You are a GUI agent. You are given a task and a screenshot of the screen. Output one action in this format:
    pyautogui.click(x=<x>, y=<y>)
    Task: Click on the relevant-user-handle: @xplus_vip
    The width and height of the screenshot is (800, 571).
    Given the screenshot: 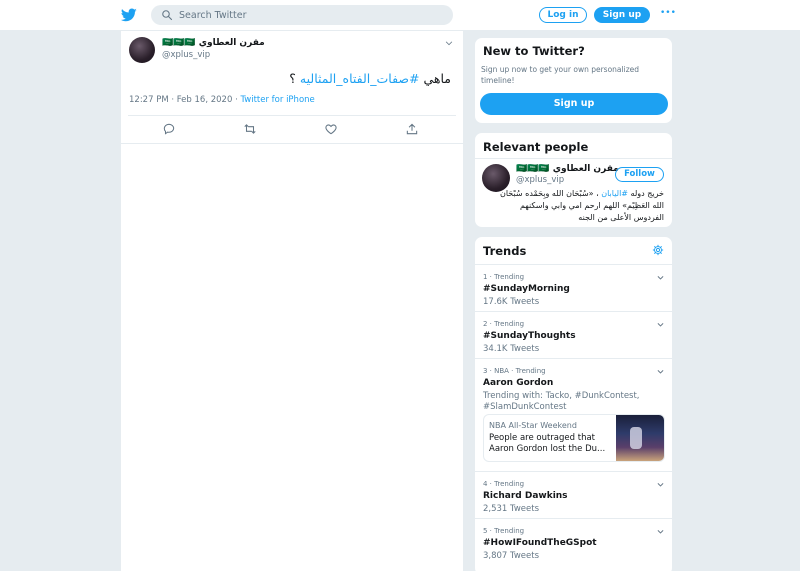 What is the action you would take?
    pyautogui.click(x=540, y=180)
    